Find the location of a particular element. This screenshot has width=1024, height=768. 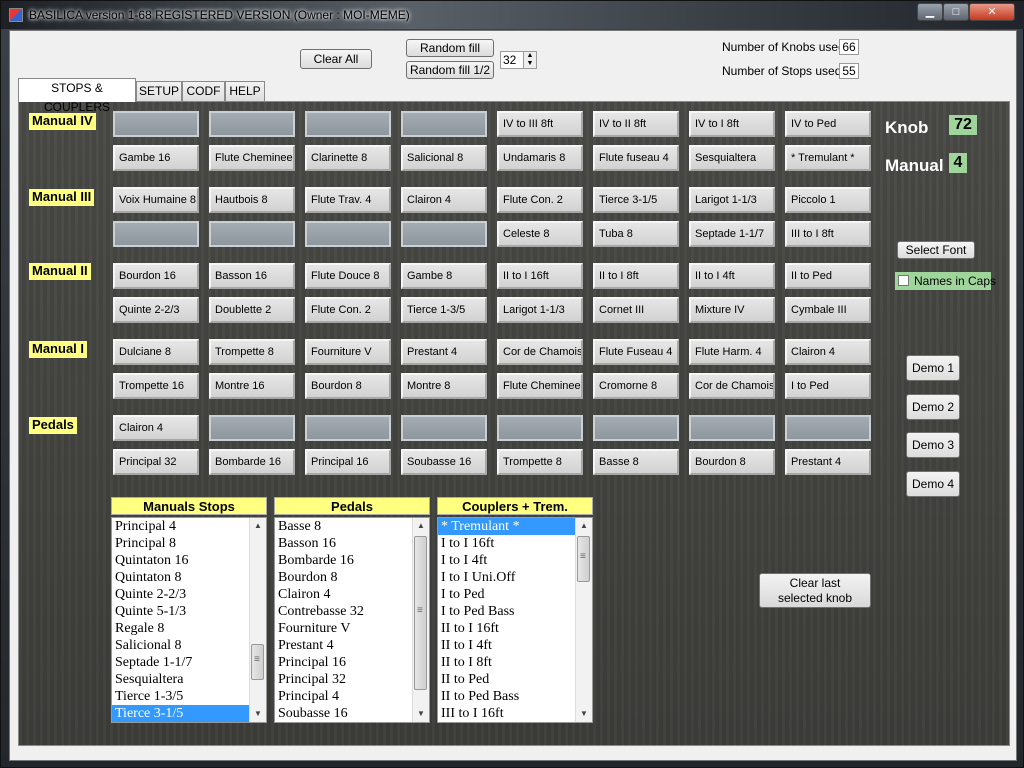

stop-knob: Bourdon 16 is located at coordinates (156, 276).